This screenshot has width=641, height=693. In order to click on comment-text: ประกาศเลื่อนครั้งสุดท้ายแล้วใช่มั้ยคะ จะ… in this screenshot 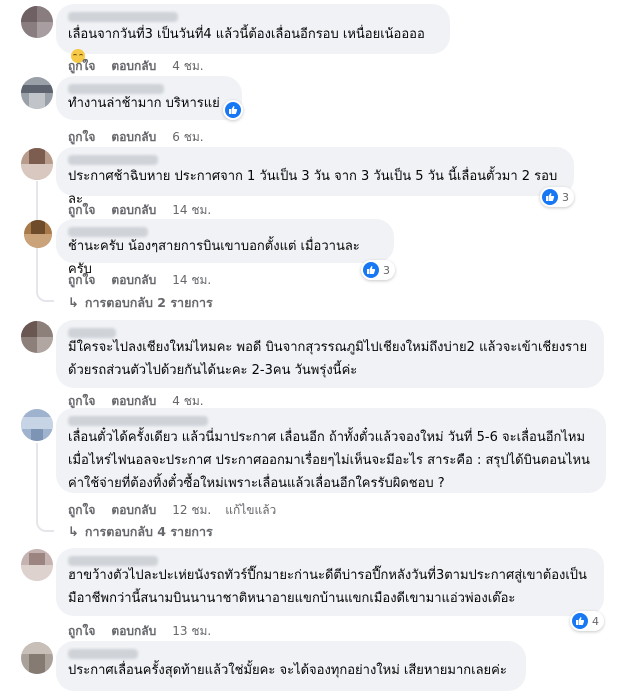, I will do `click(287, 670)`.